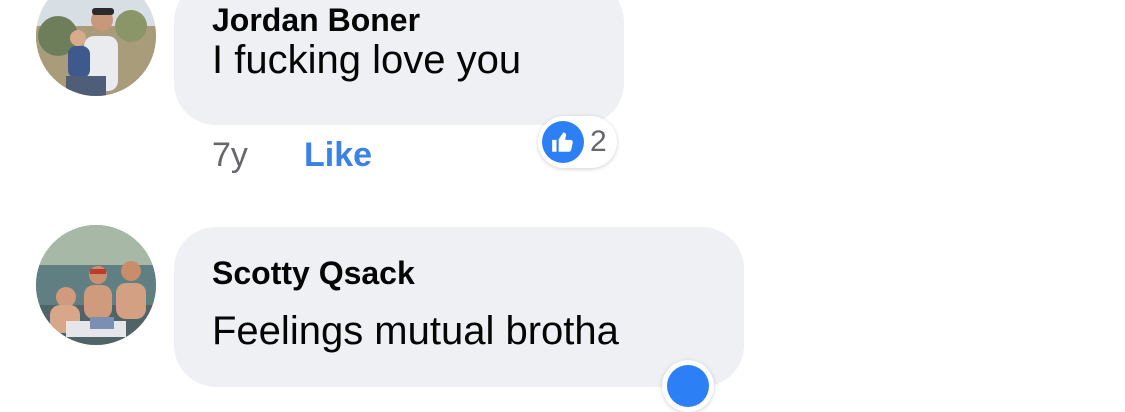  Describe the element at coordinates (598, 141) in the screenshot. I see `reaction-count: 2` at that location.